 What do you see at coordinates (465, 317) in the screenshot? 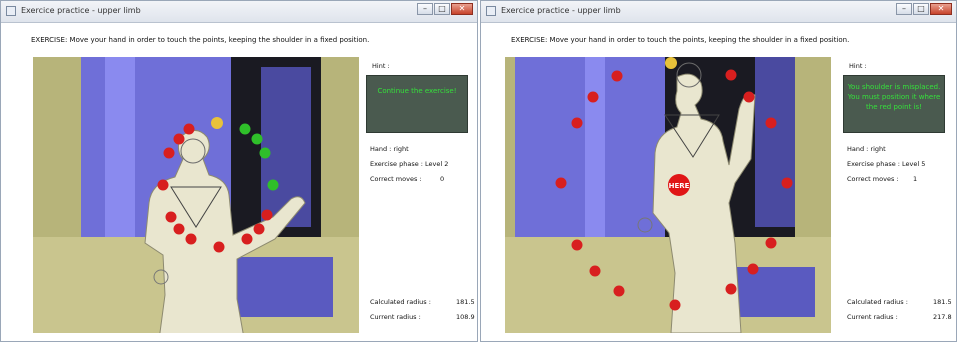
I see `current-radius-value: 108.9` at bounding box center [465, 317].